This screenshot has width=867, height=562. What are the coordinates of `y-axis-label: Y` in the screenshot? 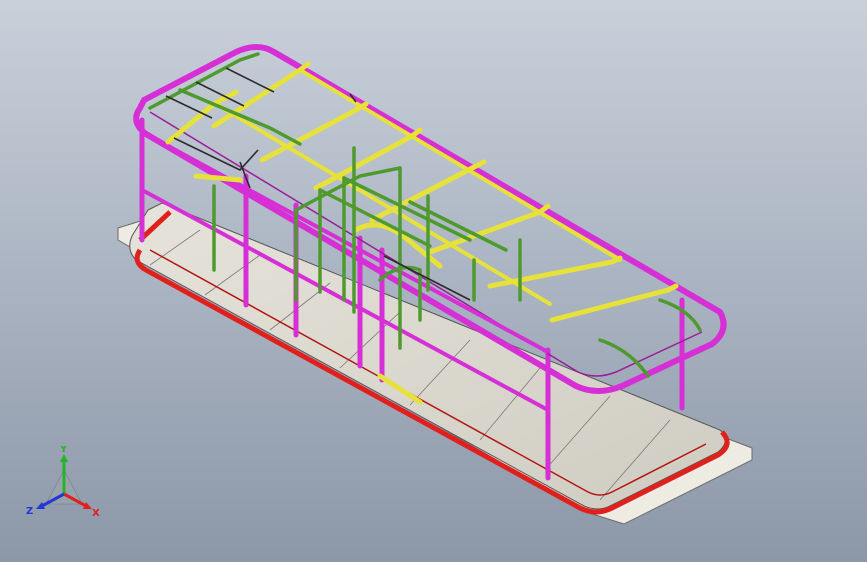 It's located at (63, 450).